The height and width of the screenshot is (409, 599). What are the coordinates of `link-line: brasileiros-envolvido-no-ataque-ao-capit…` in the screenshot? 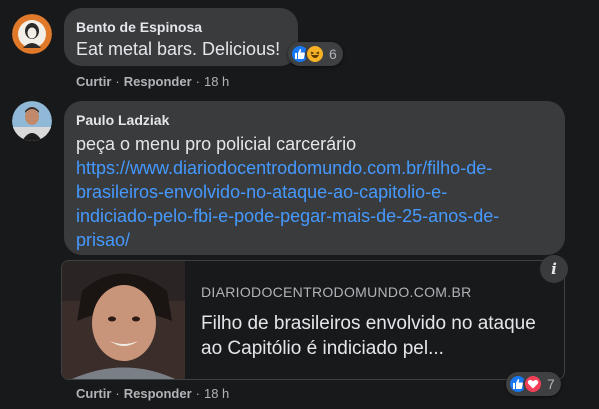 It's located at (314, 192).